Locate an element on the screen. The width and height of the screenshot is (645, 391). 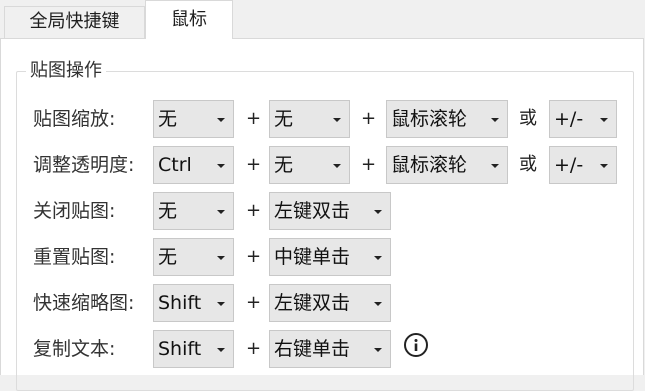
thumbnail-modifier-select: Shift is located at coordinates (193, 303).